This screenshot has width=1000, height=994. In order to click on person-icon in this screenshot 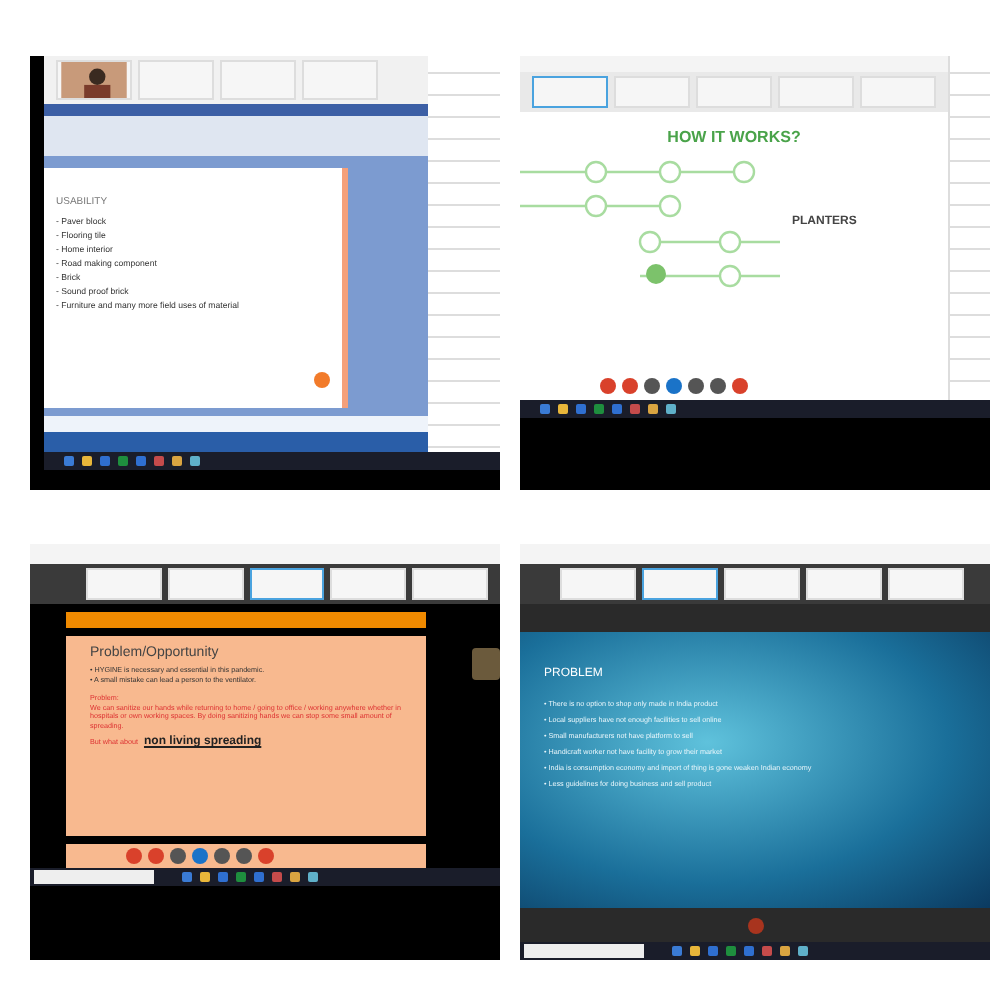, I will do `click(94, 80)`.